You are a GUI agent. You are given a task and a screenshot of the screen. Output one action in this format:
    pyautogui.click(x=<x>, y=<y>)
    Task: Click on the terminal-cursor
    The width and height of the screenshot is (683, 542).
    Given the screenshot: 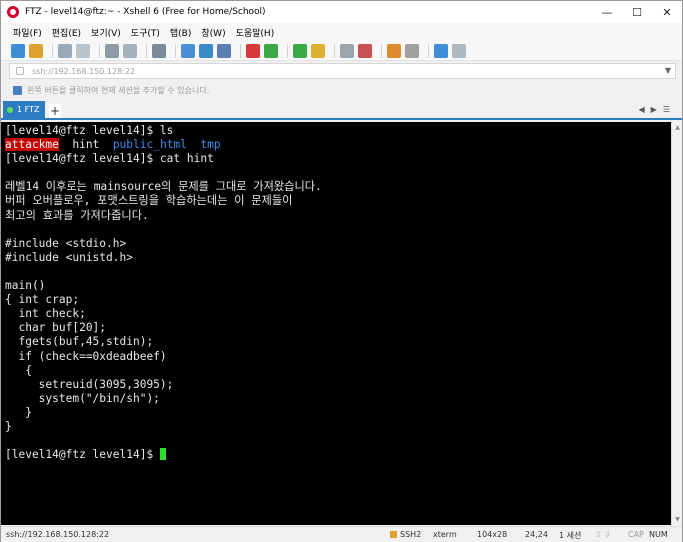 What is the action you would take?
    pyautogui.click(x=162, y=454)
    